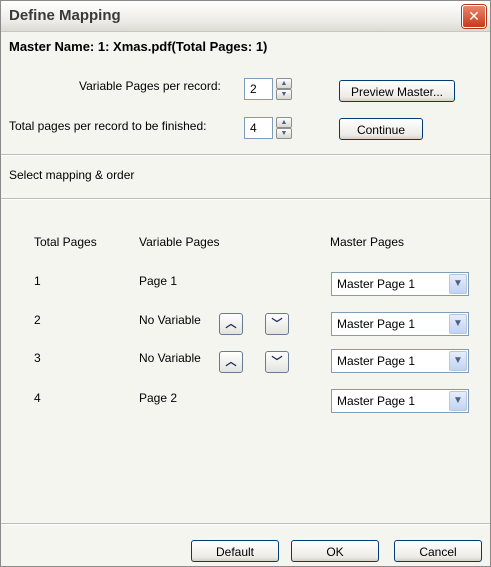 Image resolution: width=491 pixels, height=567 pixels. Describe the element at coordinates (179, 242) in the screenshot. I see `header-variable-pages: Variable Pages` at that location.